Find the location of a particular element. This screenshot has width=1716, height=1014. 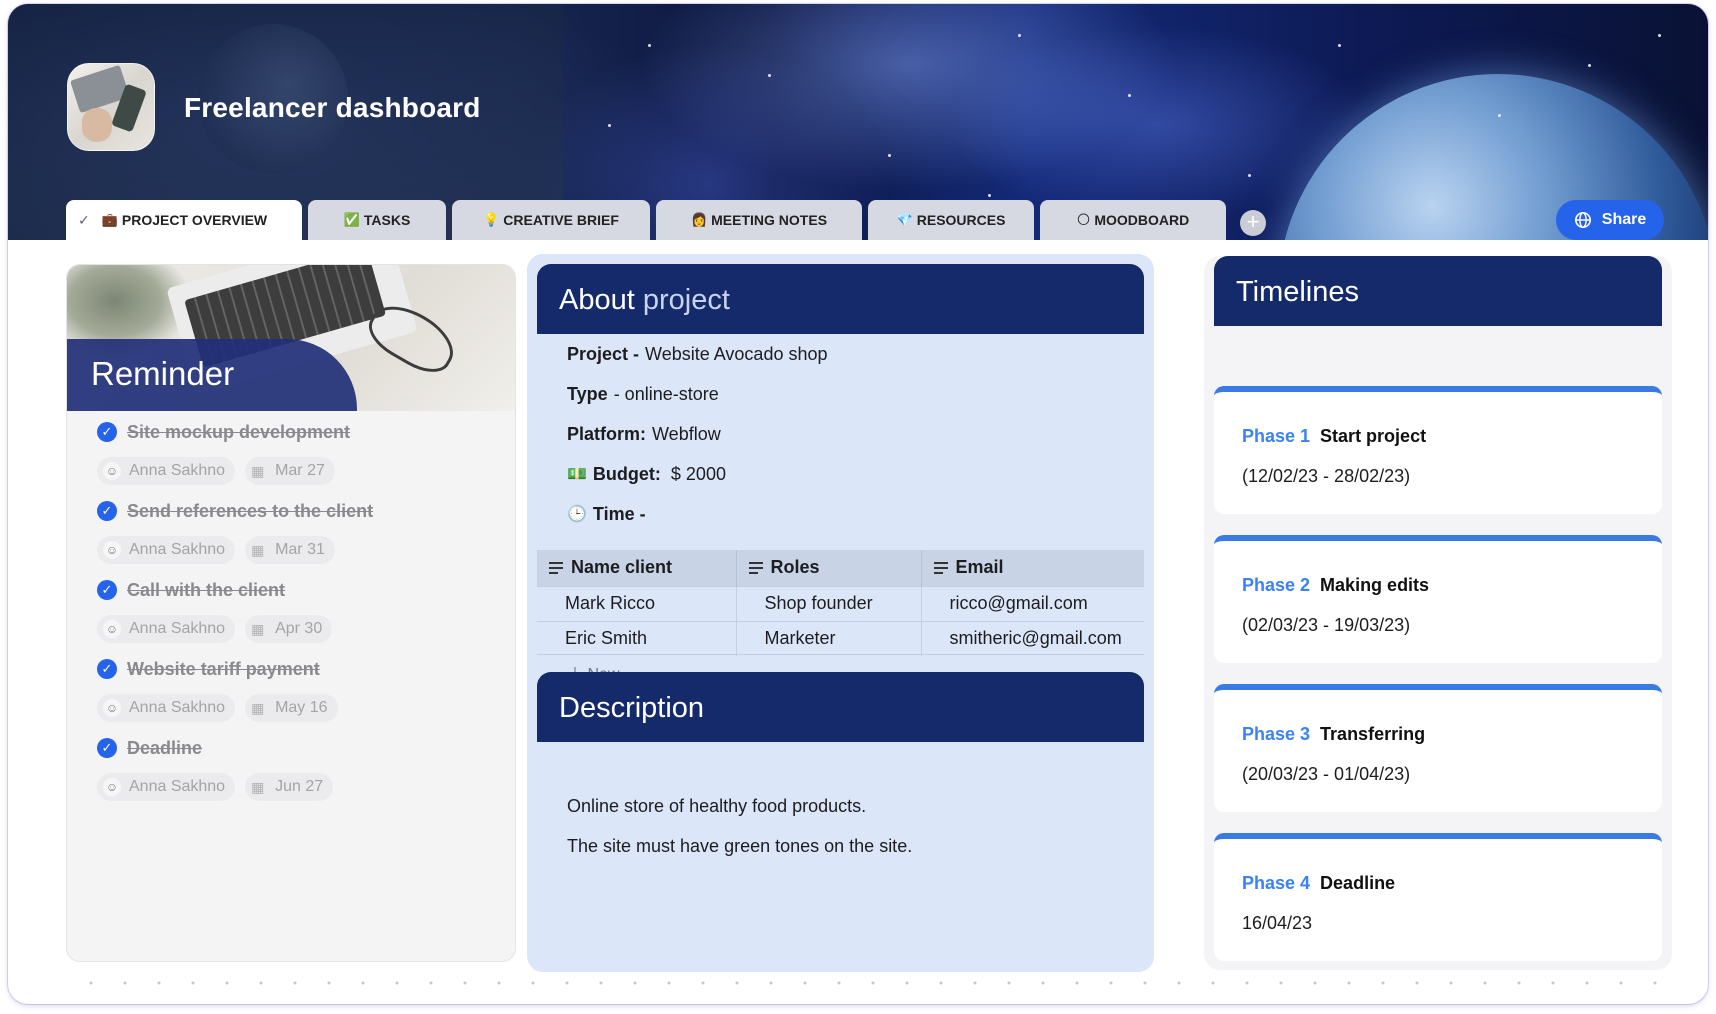

table-cell: Shop founder is located at coordinates (829, 603).